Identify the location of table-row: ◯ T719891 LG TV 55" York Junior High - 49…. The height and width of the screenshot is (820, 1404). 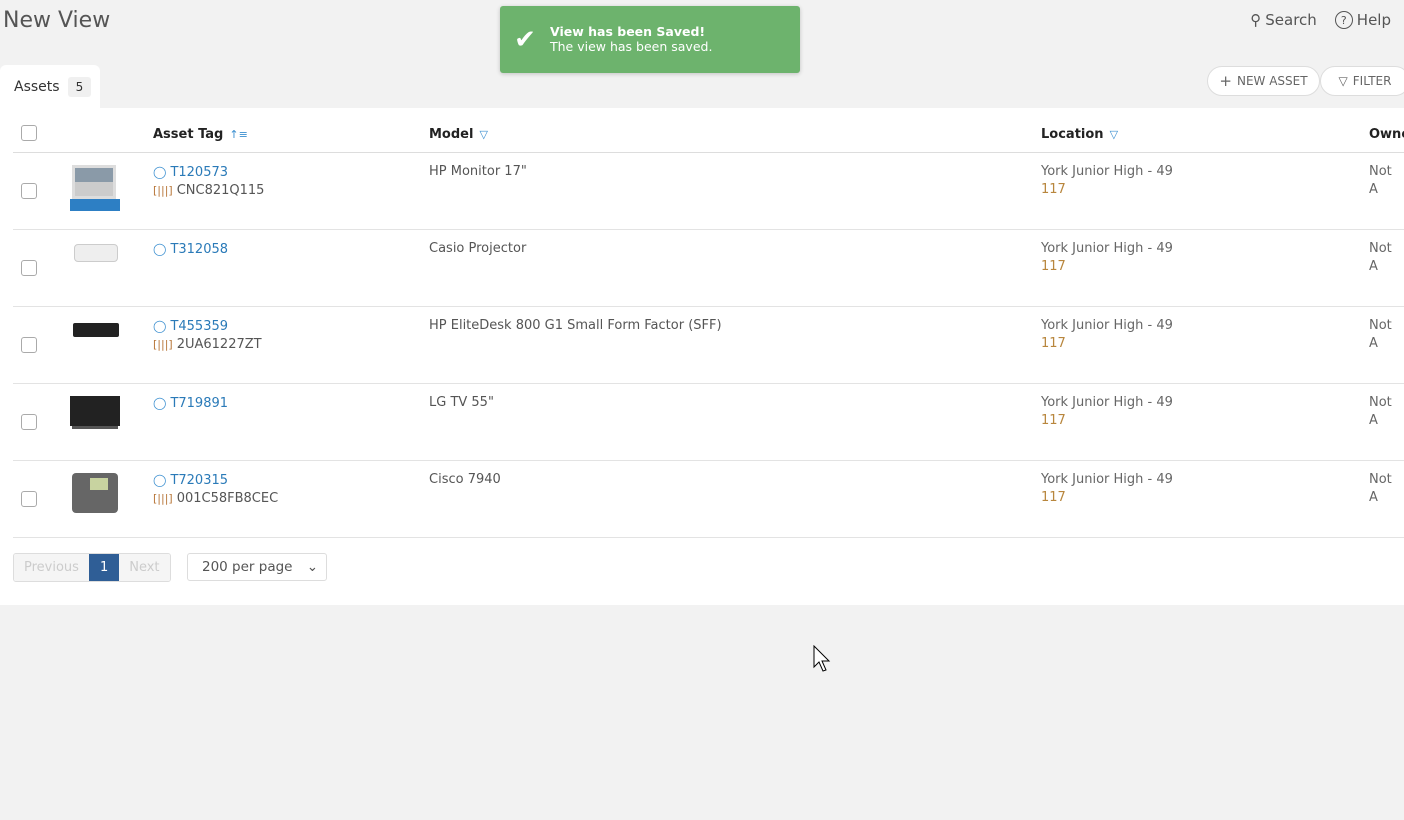
(708, 422).